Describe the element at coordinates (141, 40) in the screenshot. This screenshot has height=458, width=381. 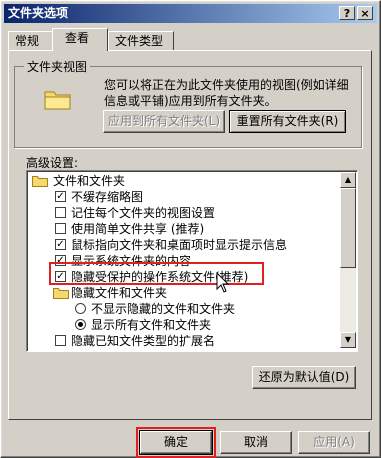
I see `tab-file-types: 文件类型` at that location.